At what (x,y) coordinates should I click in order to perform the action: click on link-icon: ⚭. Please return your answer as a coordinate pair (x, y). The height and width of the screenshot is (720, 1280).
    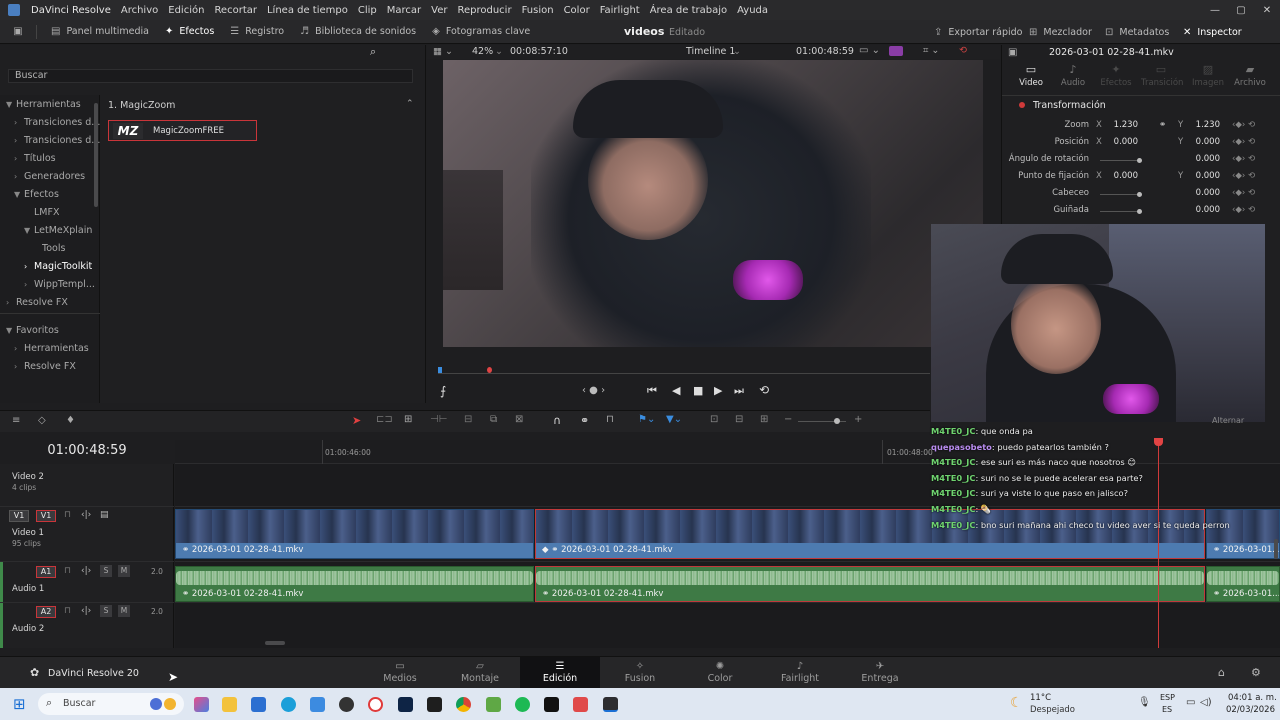
    Looking at the image, I should click on (1162, 125).